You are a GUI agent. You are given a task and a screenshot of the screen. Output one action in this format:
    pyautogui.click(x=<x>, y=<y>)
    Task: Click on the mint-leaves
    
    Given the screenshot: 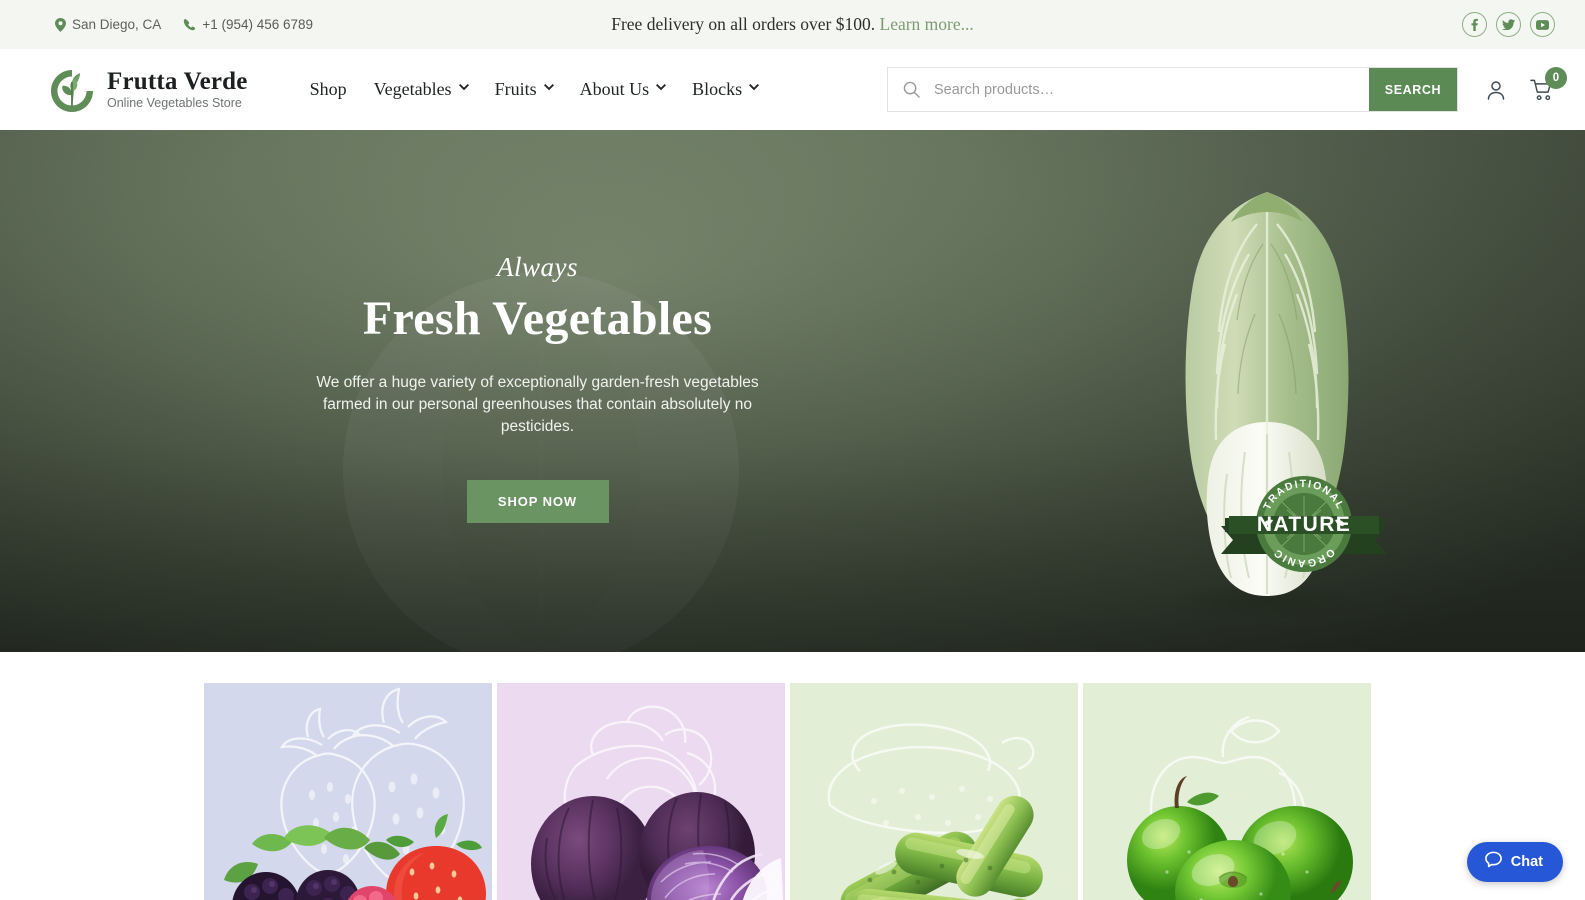 What is the action you would take?
    pyautogui.click(x=312, y=854)
    